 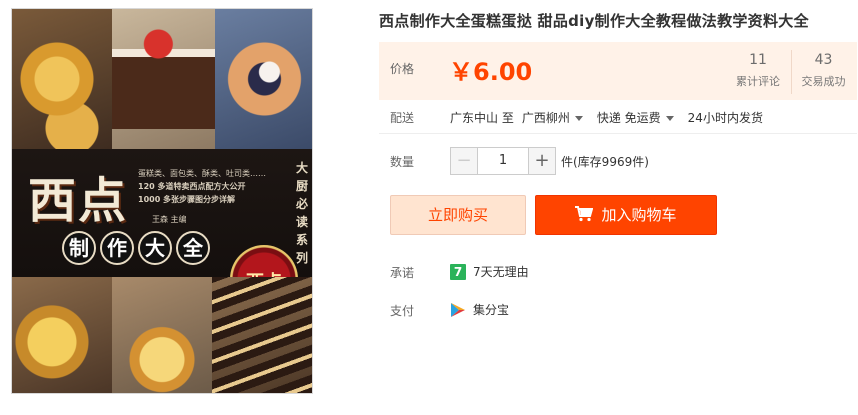 I want to click on cover-circles: 制 作 大 全, so click(x=136, y=248).